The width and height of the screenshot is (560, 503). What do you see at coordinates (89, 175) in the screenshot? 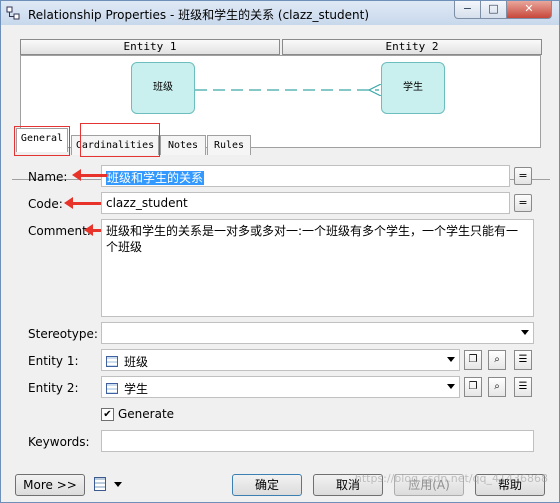
I see `annotation-arrow-name` at bounding box center [89, 175].